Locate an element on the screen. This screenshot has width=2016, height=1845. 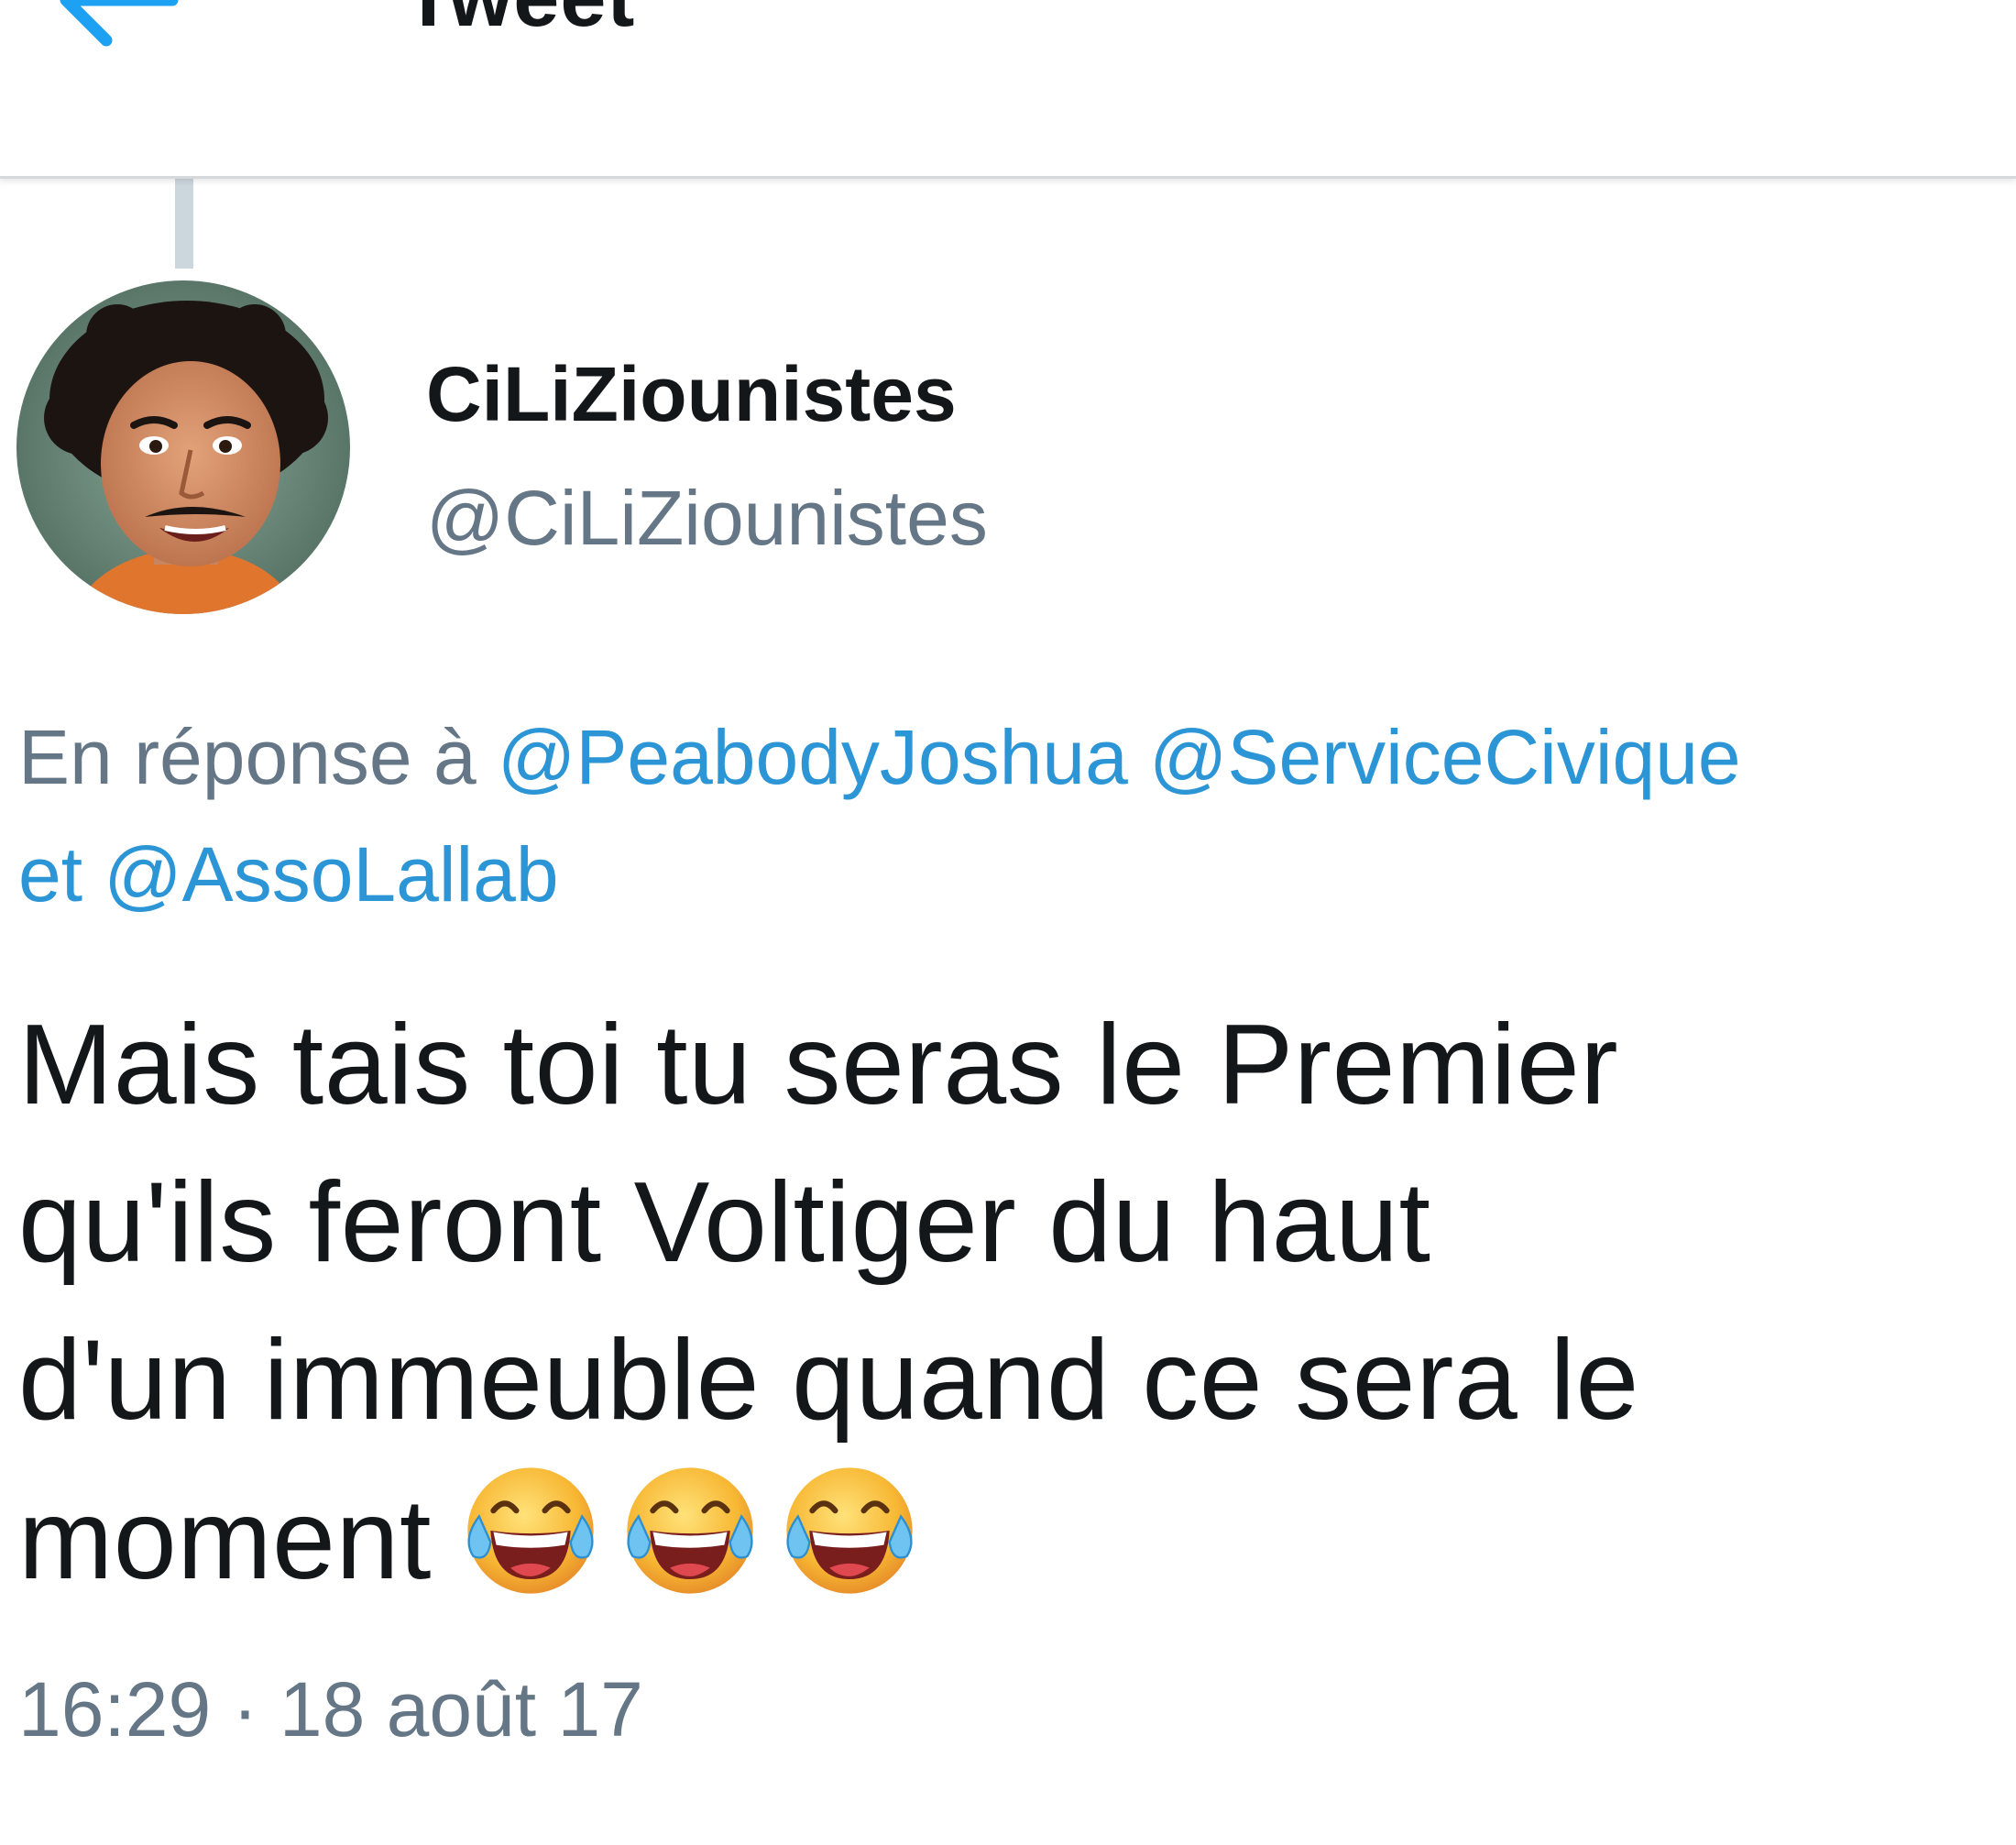
tweet-line-text: moment is located at coordinates (225, 1540).